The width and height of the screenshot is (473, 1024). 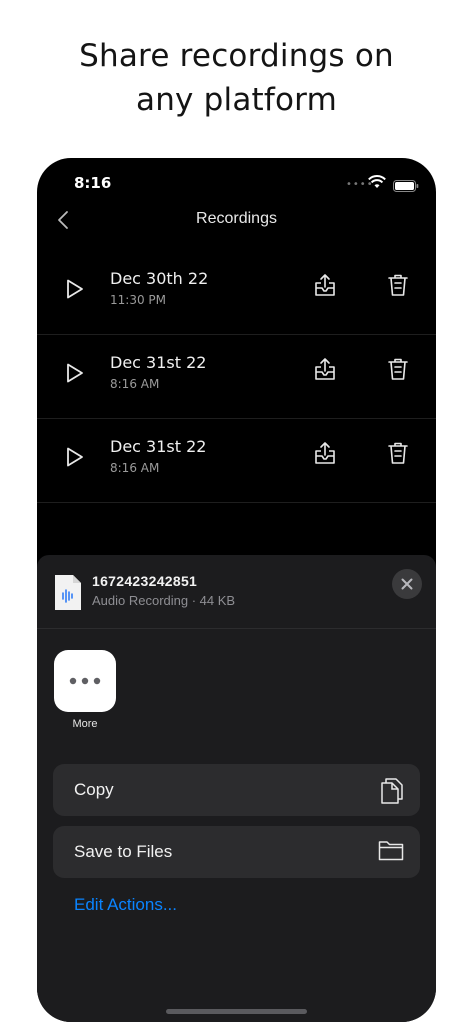 I want to click on more-icon, so click(x=85, y=681).